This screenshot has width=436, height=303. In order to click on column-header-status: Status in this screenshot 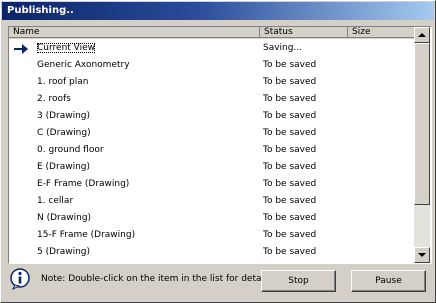, I will do `click(304, 32)`.